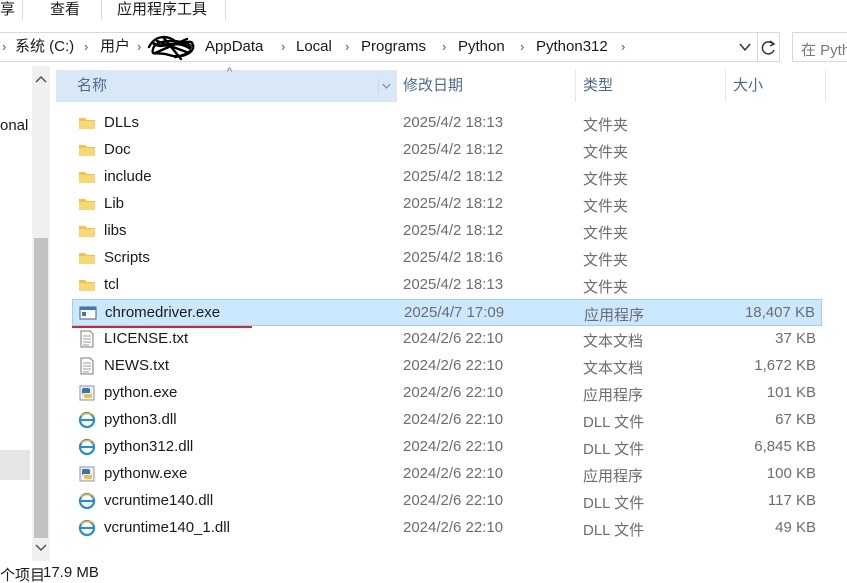 Image resolution: width=847 pixels, height=583 pixels. I want to click on file-name: include, so click(128, 176).